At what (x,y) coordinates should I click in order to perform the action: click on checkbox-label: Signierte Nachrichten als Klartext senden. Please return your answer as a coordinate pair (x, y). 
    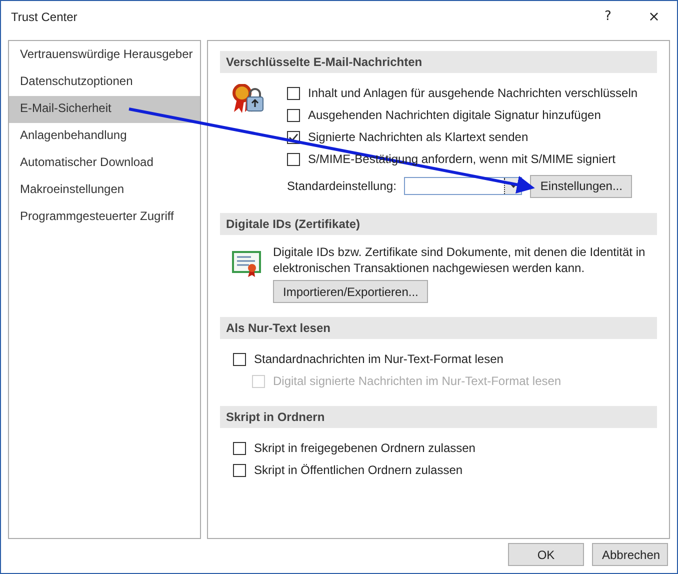
    Looking at the image, I should click on (418, 137).